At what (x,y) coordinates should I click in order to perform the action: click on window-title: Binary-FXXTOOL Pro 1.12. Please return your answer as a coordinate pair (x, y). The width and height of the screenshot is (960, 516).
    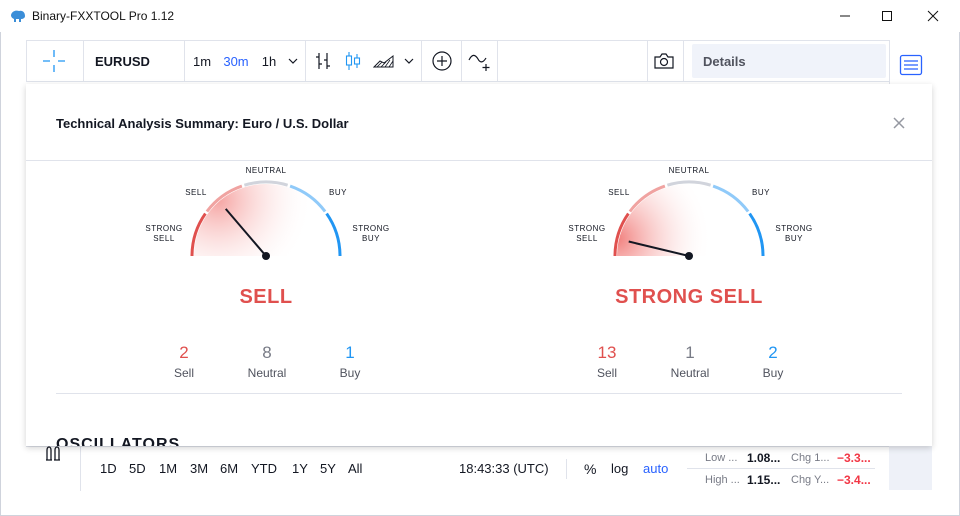
    Looking at the image, I should click on (103, 16).